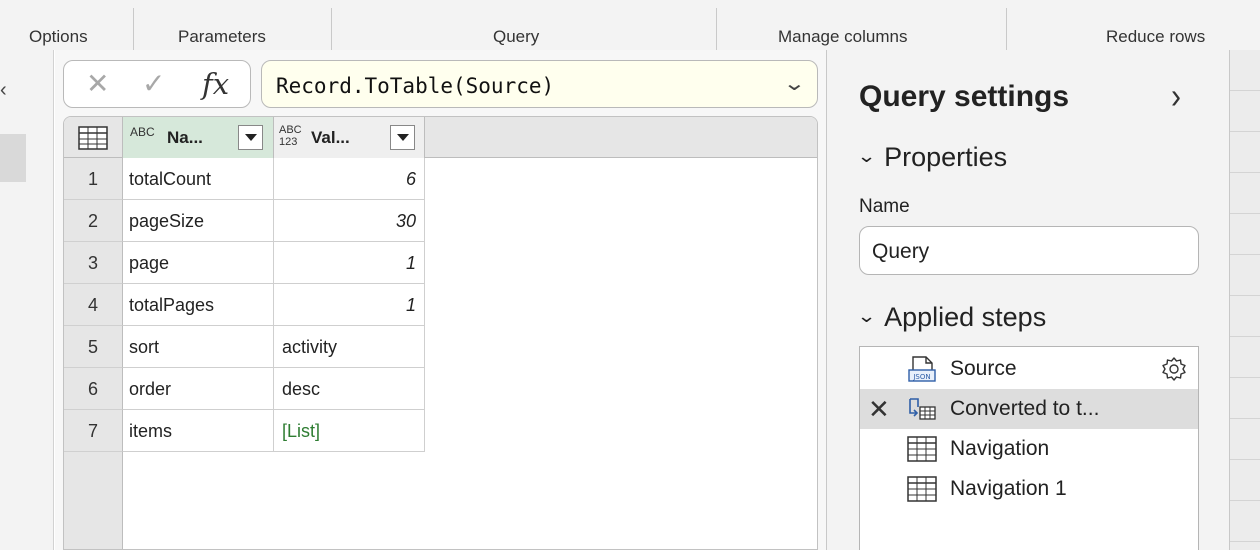 The image size is (1260, 550). I want to click on cell-name: pageSize, so click(198, 221).